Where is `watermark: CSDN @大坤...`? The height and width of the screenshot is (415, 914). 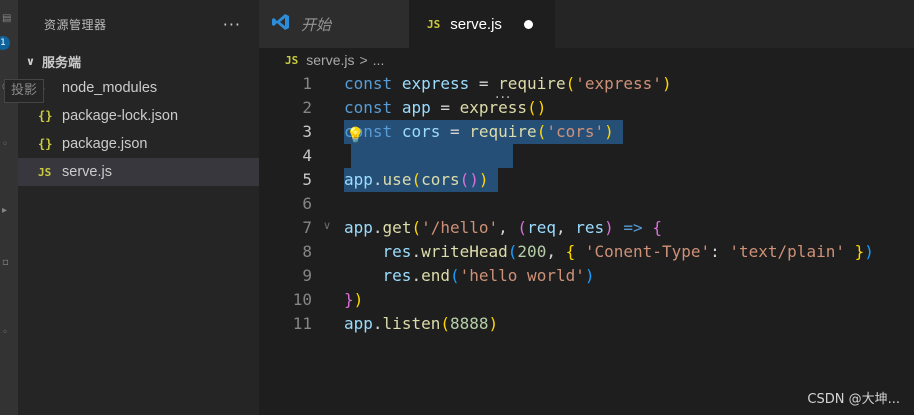 watermark: CSDN @大坤... is located at coordinates (853, 399).